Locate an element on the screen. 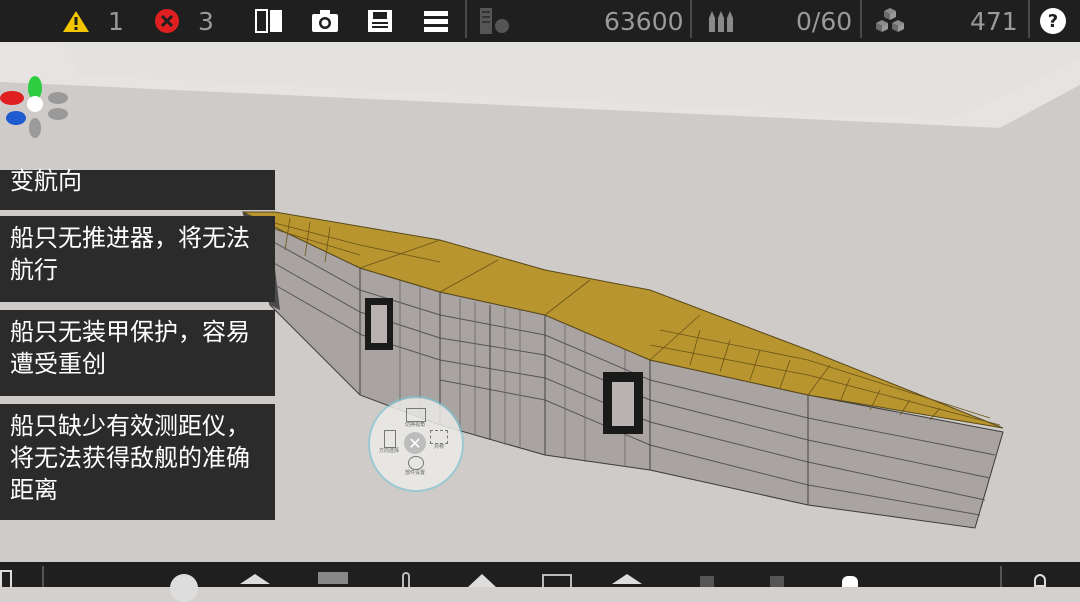 Image resolution: width=1080 pixels, height=602 pixels. parts-cubes-icon is located at coordinates (890, 20).